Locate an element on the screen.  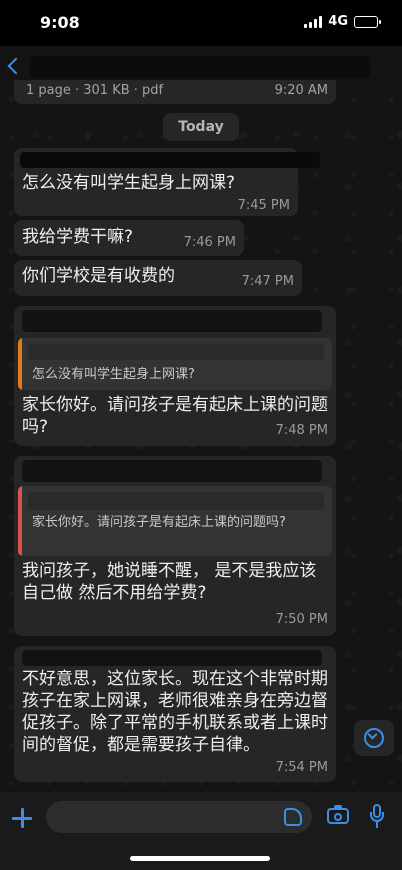
message-text: 怎么没有叫学生起身上网课? is located at coordinates (129, 183).